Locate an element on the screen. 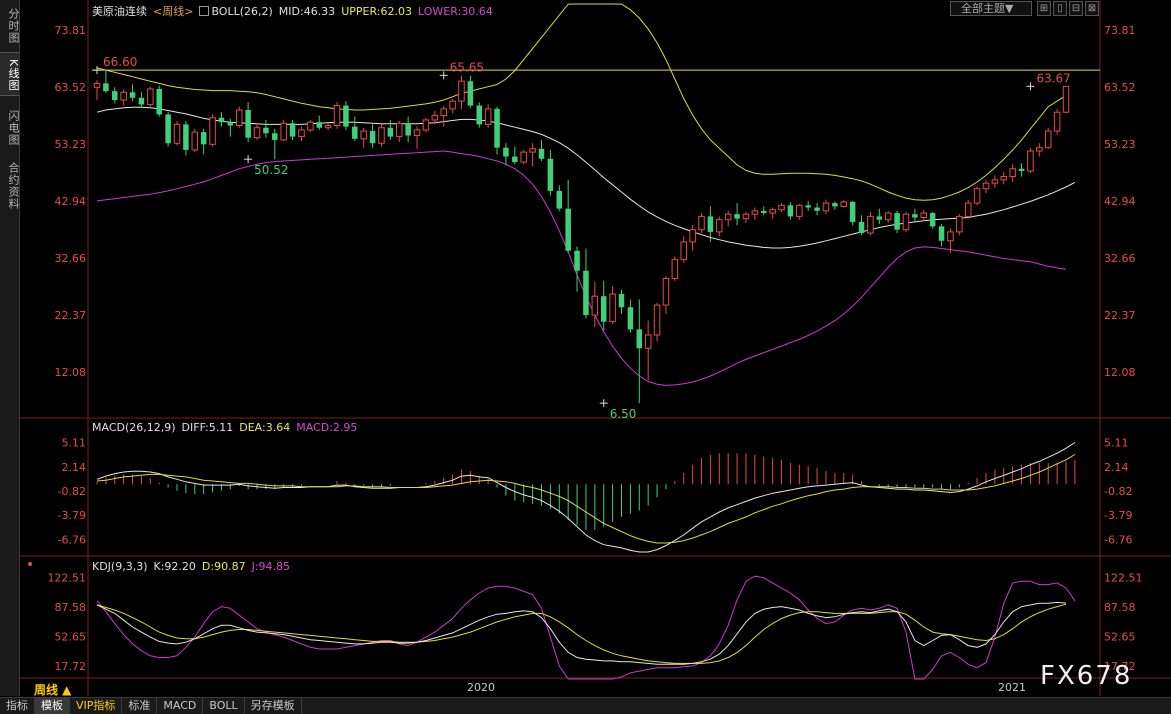 The width and height of the screenshot is (1171, 714). tab-standard: 标准 is located at coordinates (140, 706).